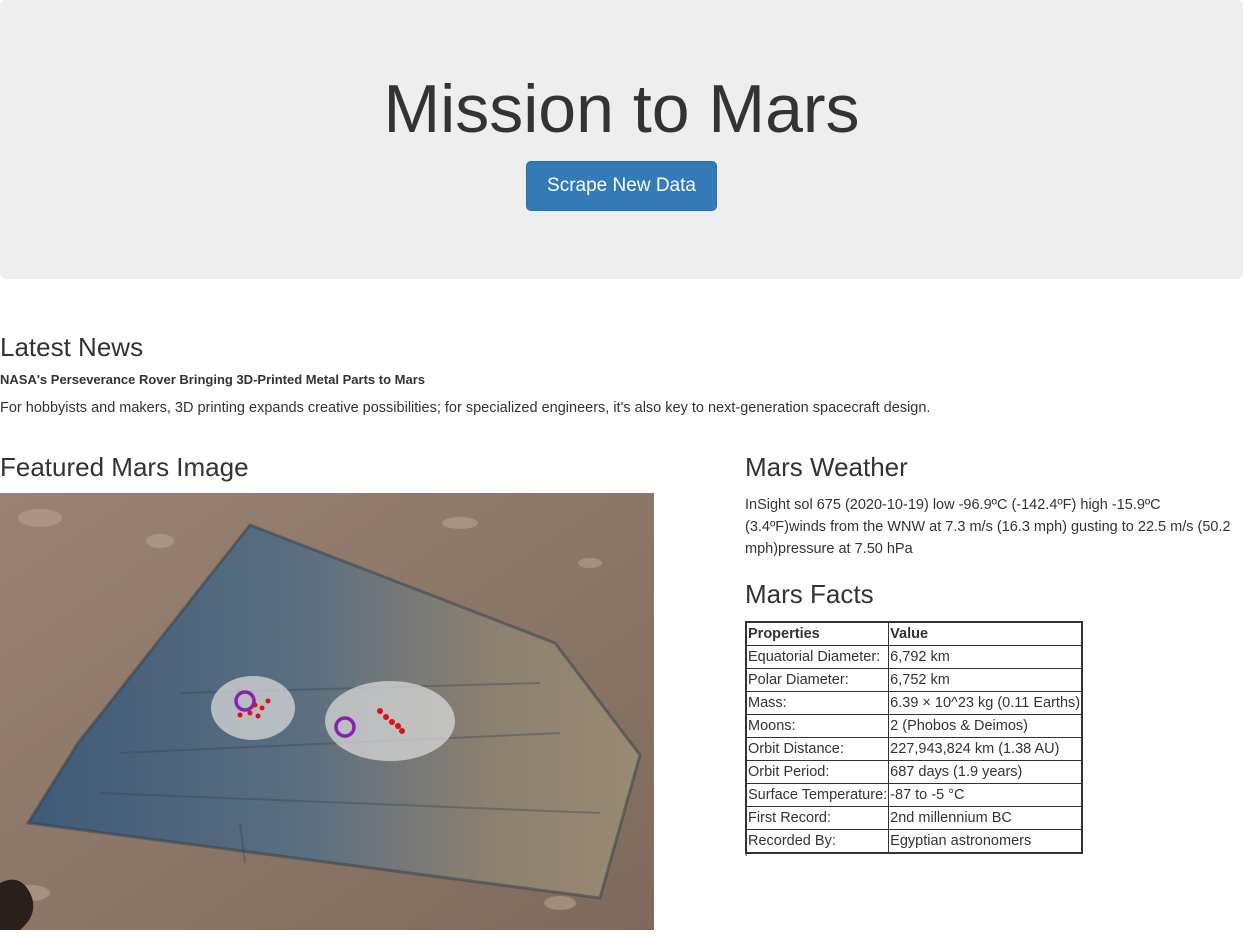 The height and width of the screenshot is (938, 1247). I want to click on column-header: Value, so click(985, 633).